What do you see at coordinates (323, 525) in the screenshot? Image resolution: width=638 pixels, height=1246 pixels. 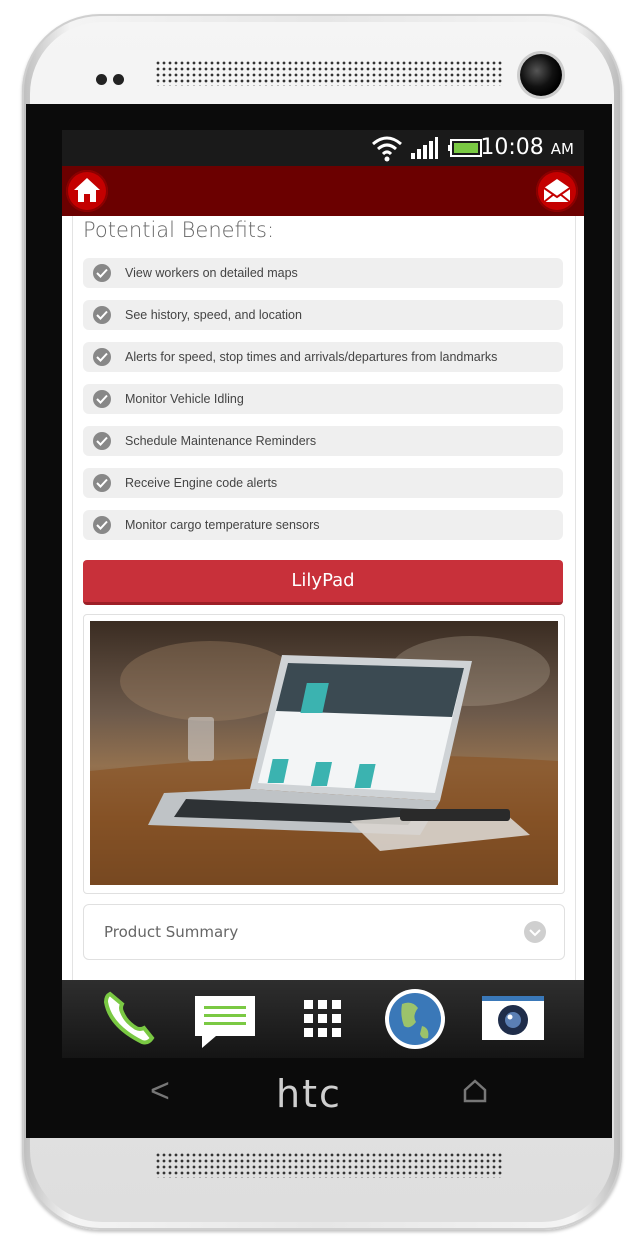 I see `benefit-item: Monitor cargo temperature sensors` at bounding box center [323, 525].